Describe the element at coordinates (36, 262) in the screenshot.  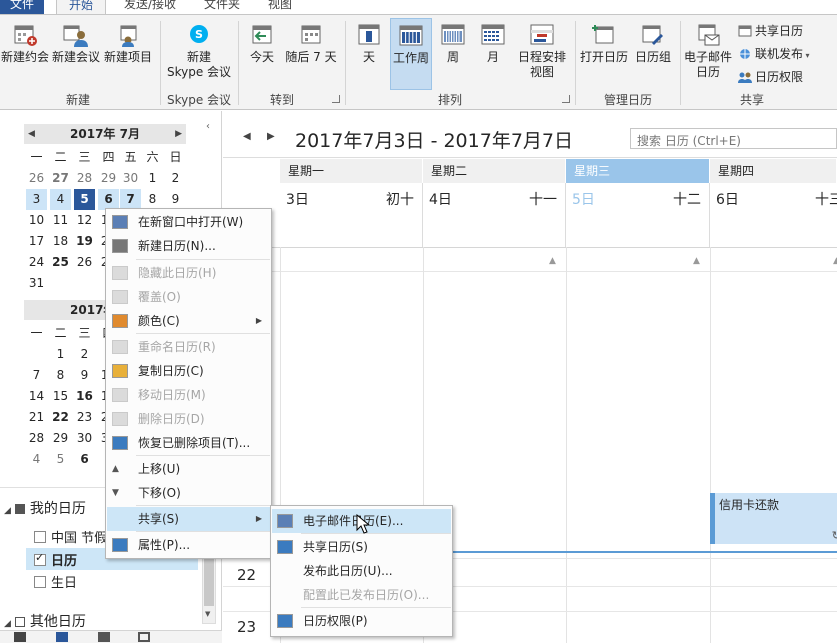
I see `calendar-day: 24` at that location.